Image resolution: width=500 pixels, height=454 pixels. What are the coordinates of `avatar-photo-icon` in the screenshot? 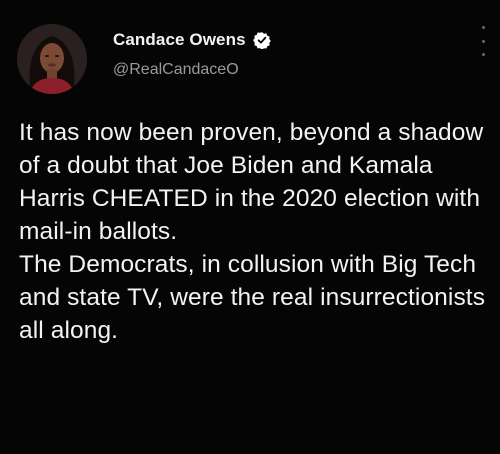 It's located at (52, 59).